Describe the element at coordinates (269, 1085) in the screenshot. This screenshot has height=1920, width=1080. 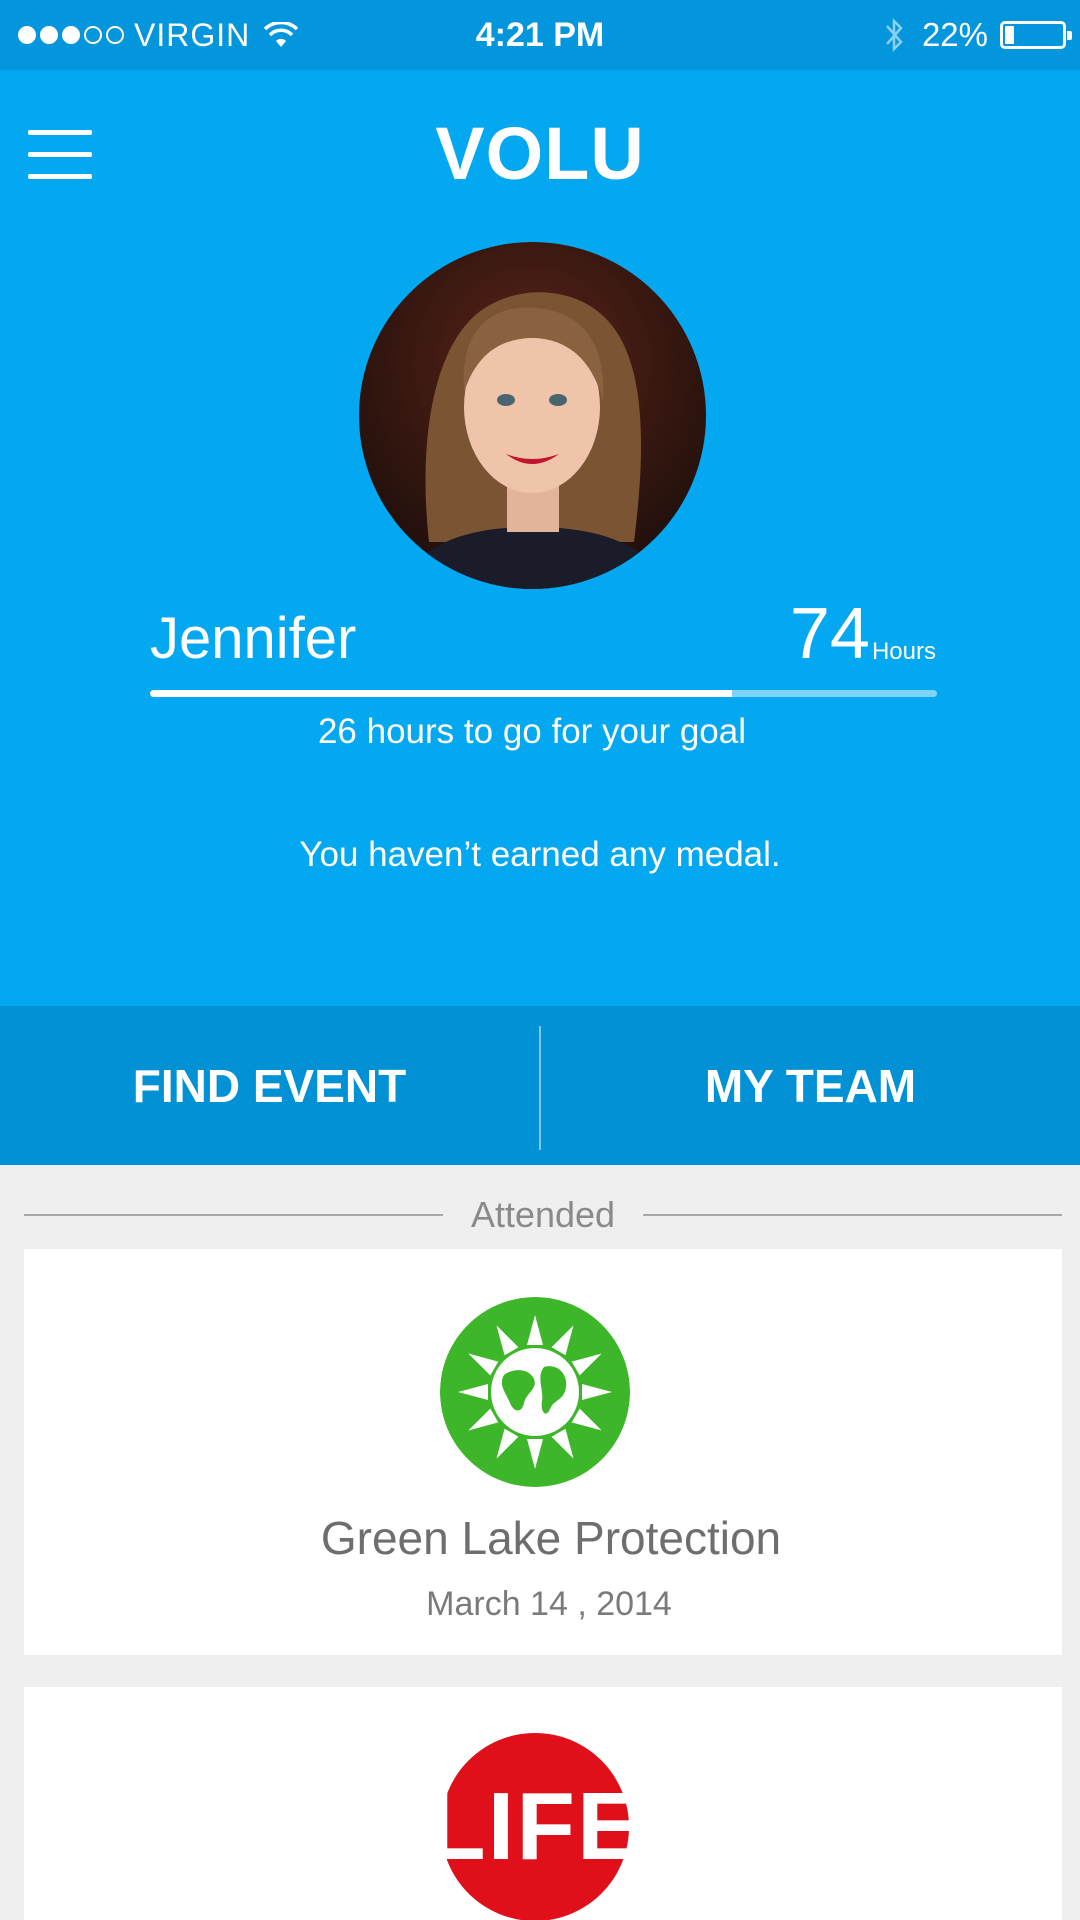
I see `find-event-button: FIND EVENT` at that location.